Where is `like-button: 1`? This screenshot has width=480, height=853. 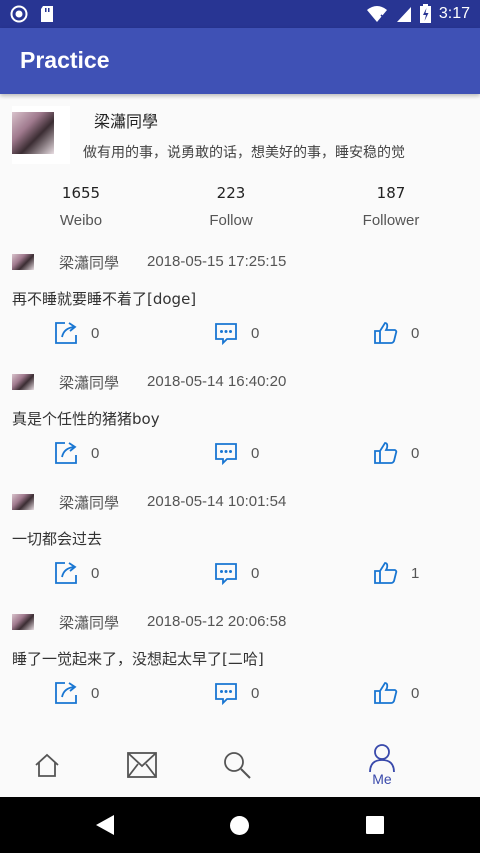
like-button: 1 is located at coordinates (396, 573).